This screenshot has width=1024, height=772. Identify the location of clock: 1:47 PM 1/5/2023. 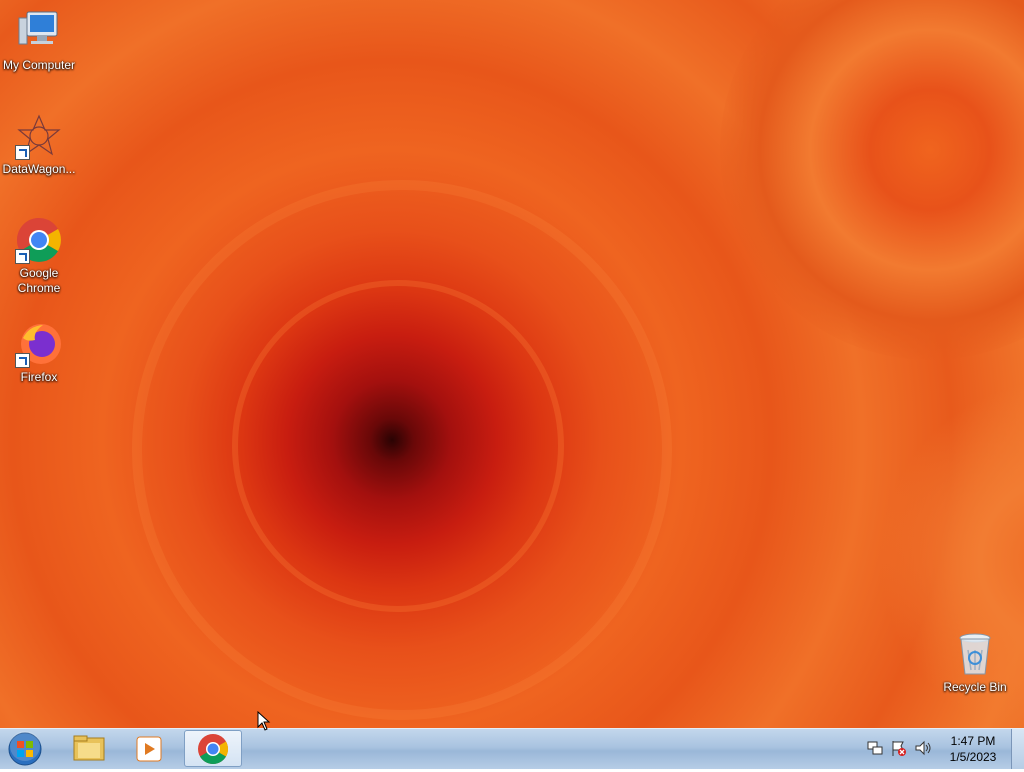
(973, 749).